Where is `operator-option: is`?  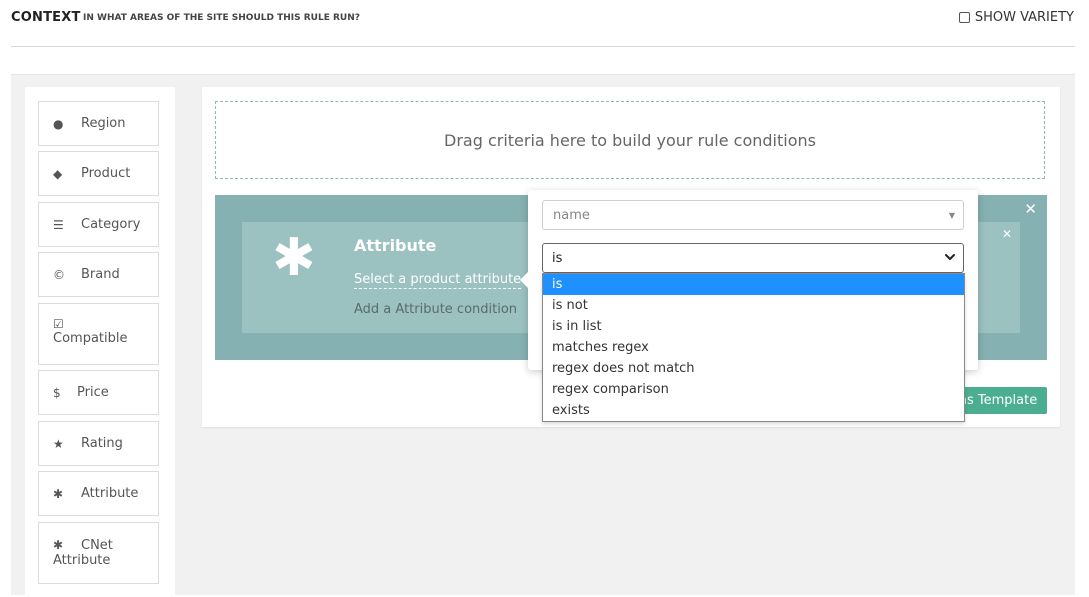
operator-option: is is located at coordinates (753, 284).